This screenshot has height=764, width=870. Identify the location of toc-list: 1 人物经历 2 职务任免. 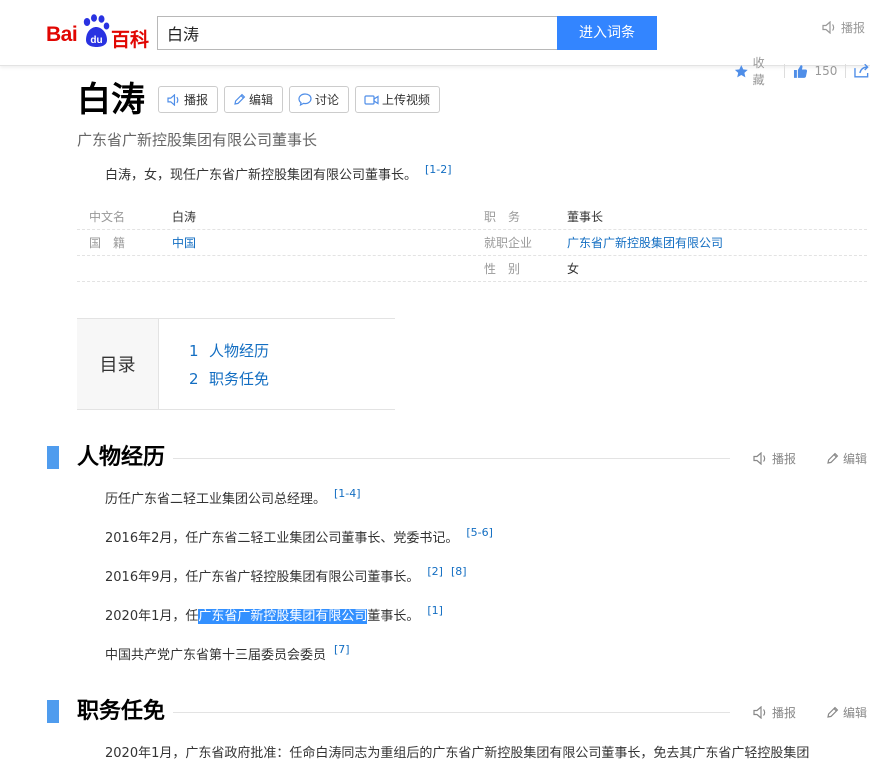
(214, 364).